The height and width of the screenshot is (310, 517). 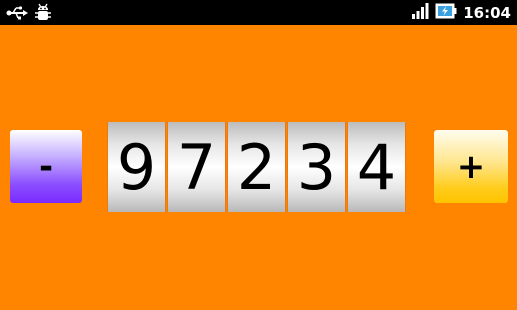 What do you see at coordinates (29, 14) in the screenshot?
I see `status-left-icons` at bounding box center [29, 14].